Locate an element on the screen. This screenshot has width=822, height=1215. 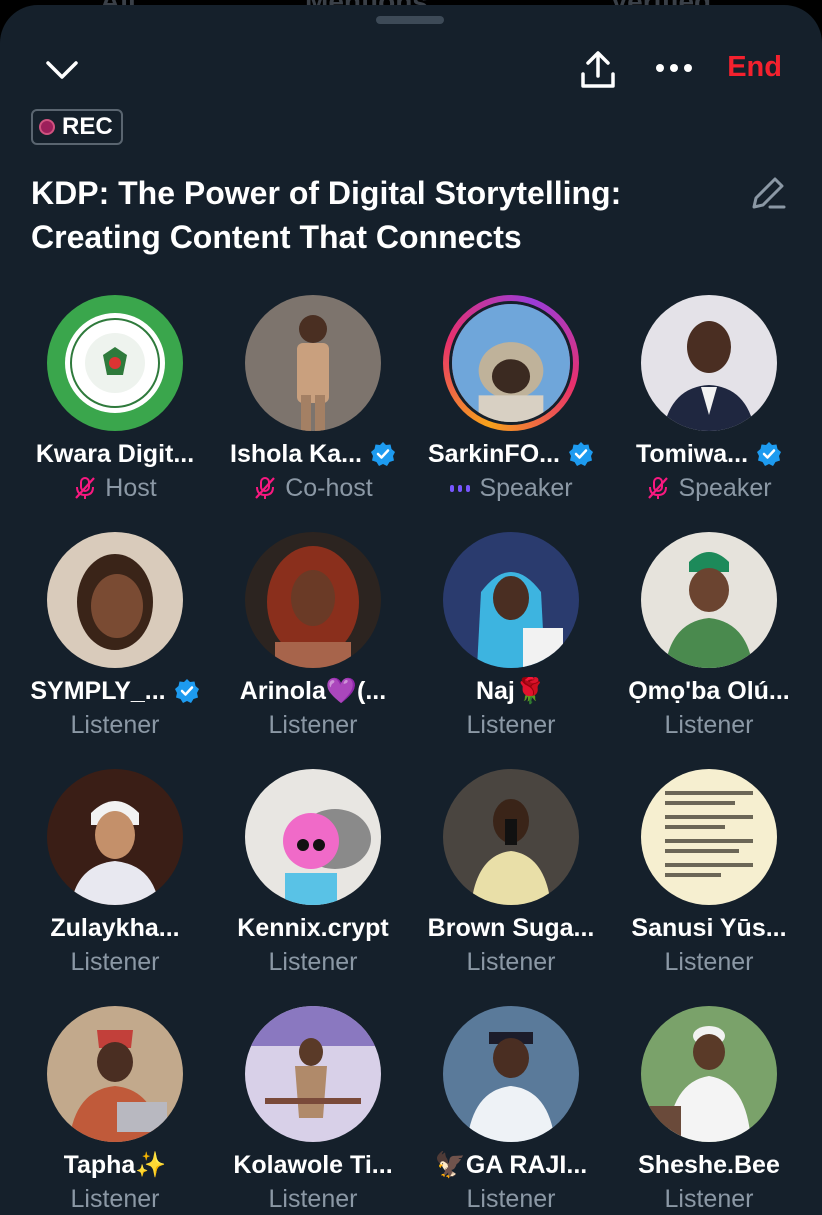
chevron-down-icon is located at coordinates (62, 70).